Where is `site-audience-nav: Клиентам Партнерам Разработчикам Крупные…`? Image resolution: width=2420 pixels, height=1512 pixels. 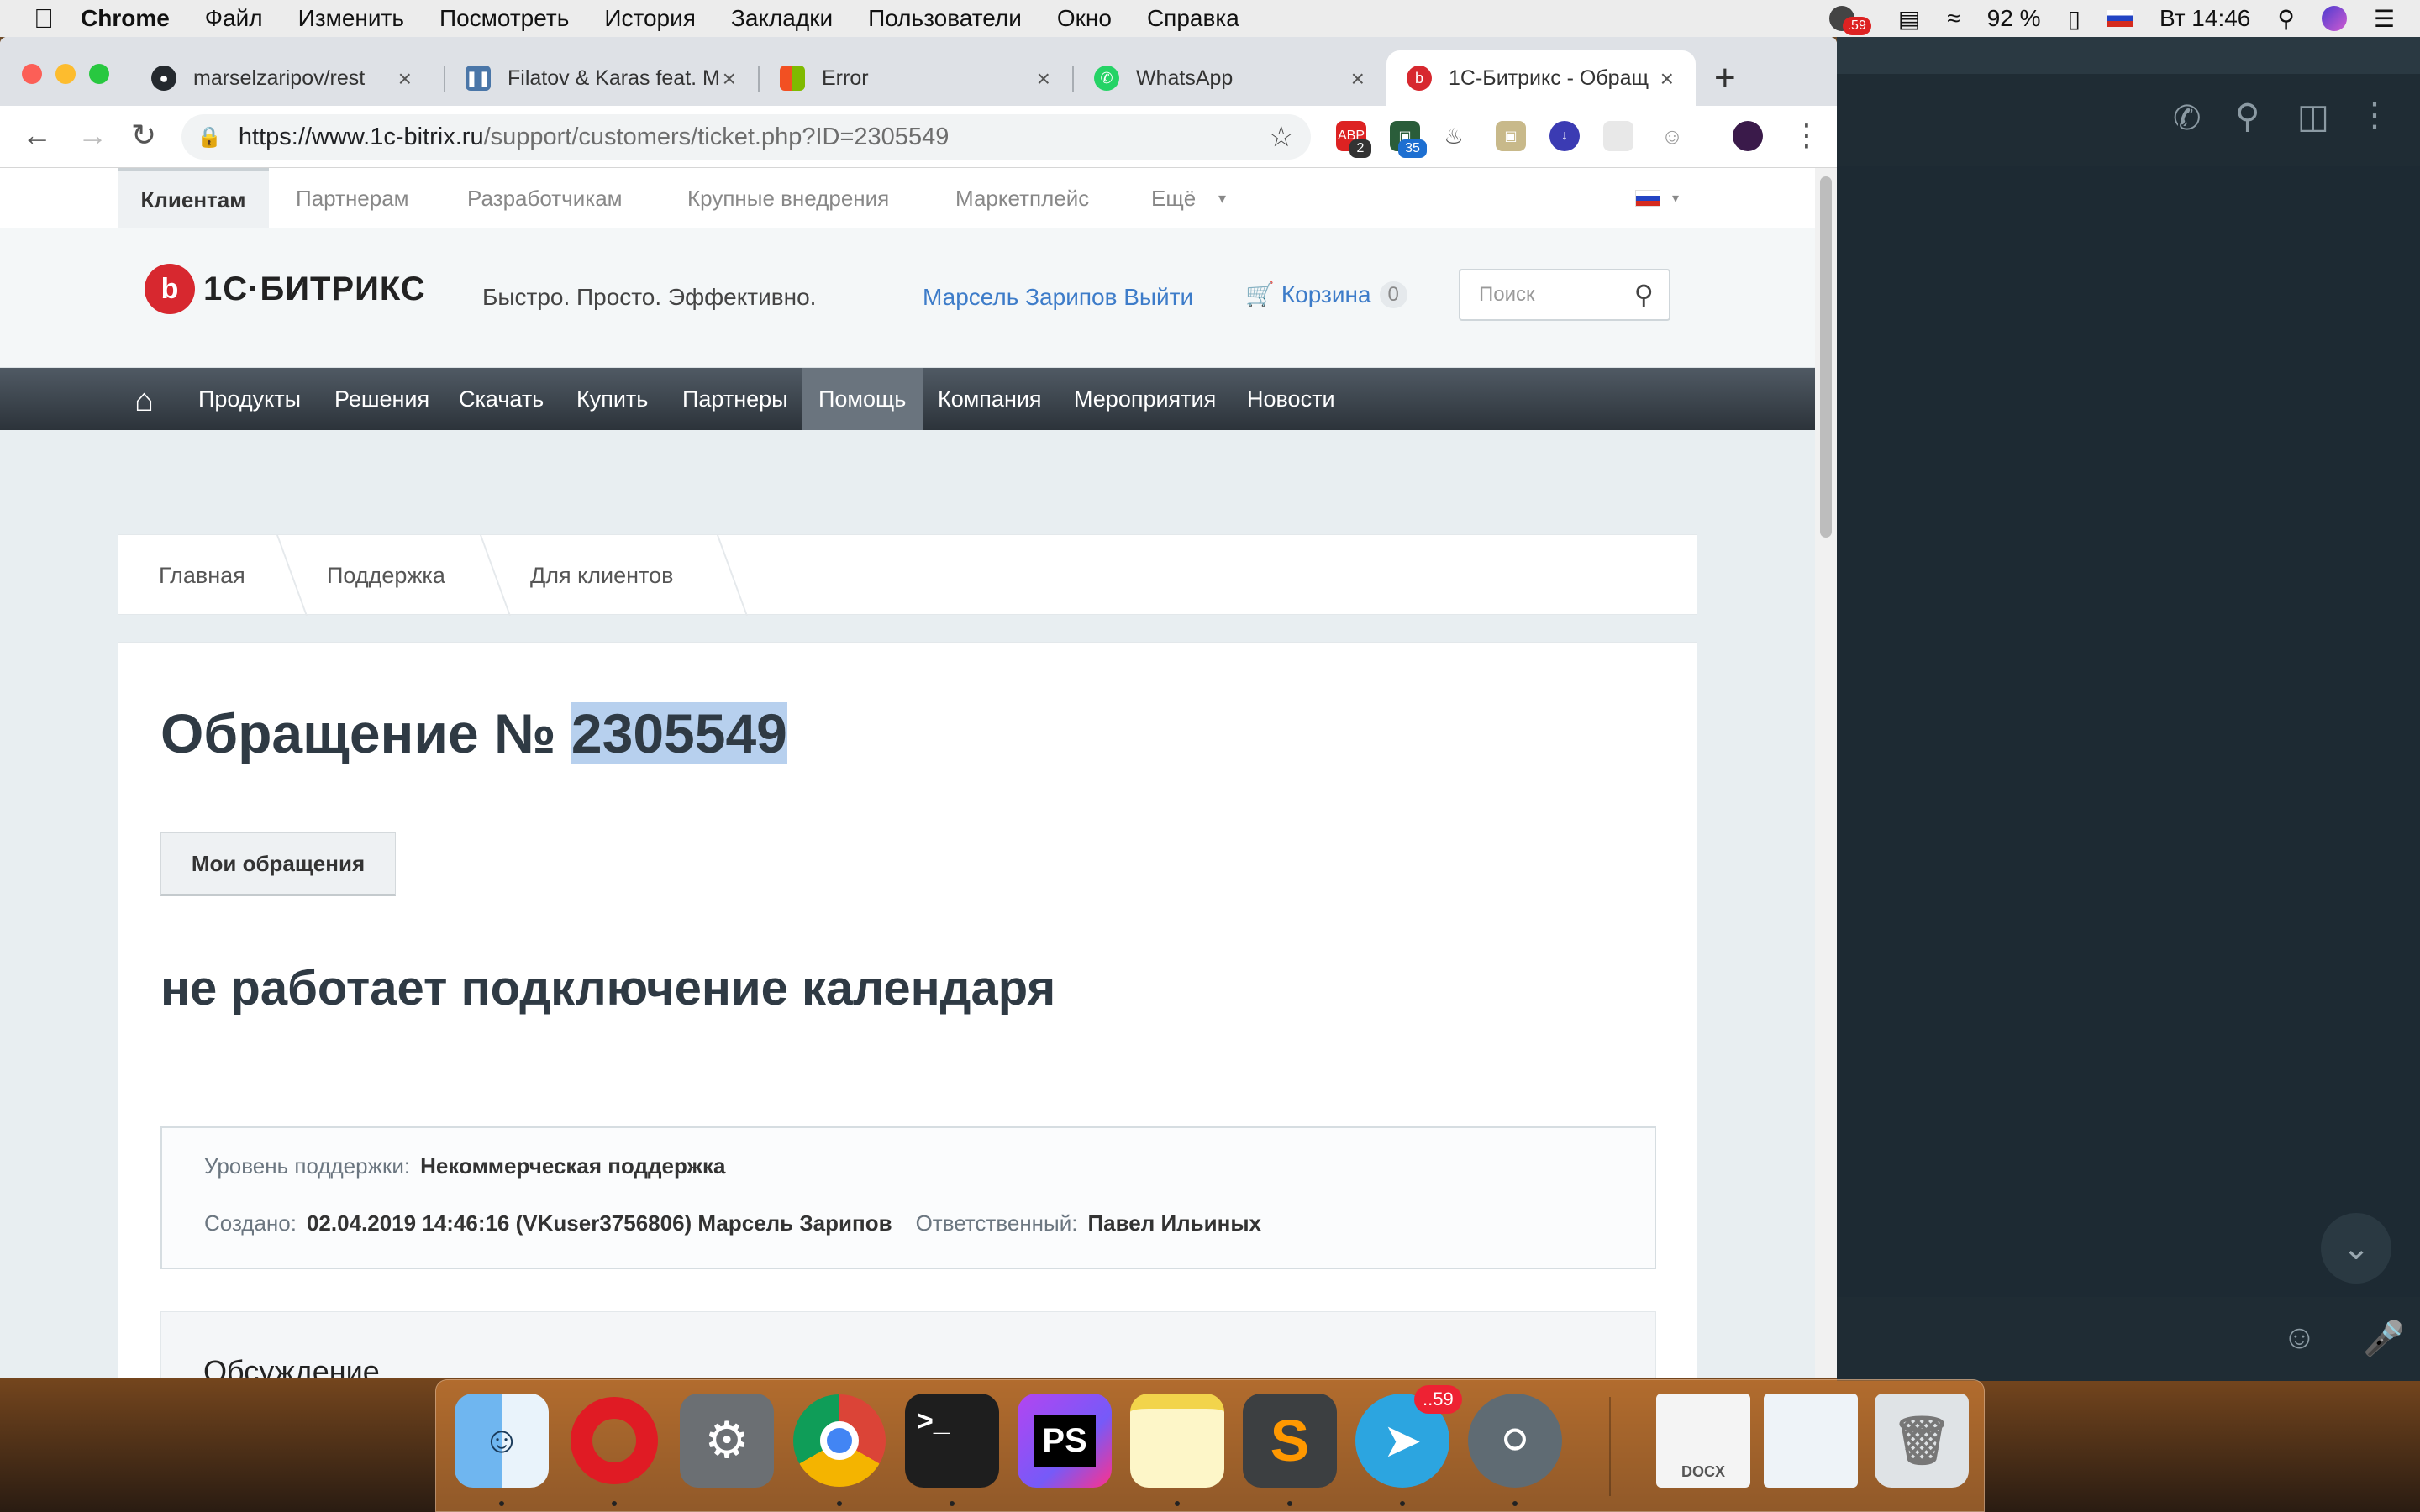 site-audience-nav: Клиентам Партнерам Разработчикам Крупные… is located at coordinates (907, 198).